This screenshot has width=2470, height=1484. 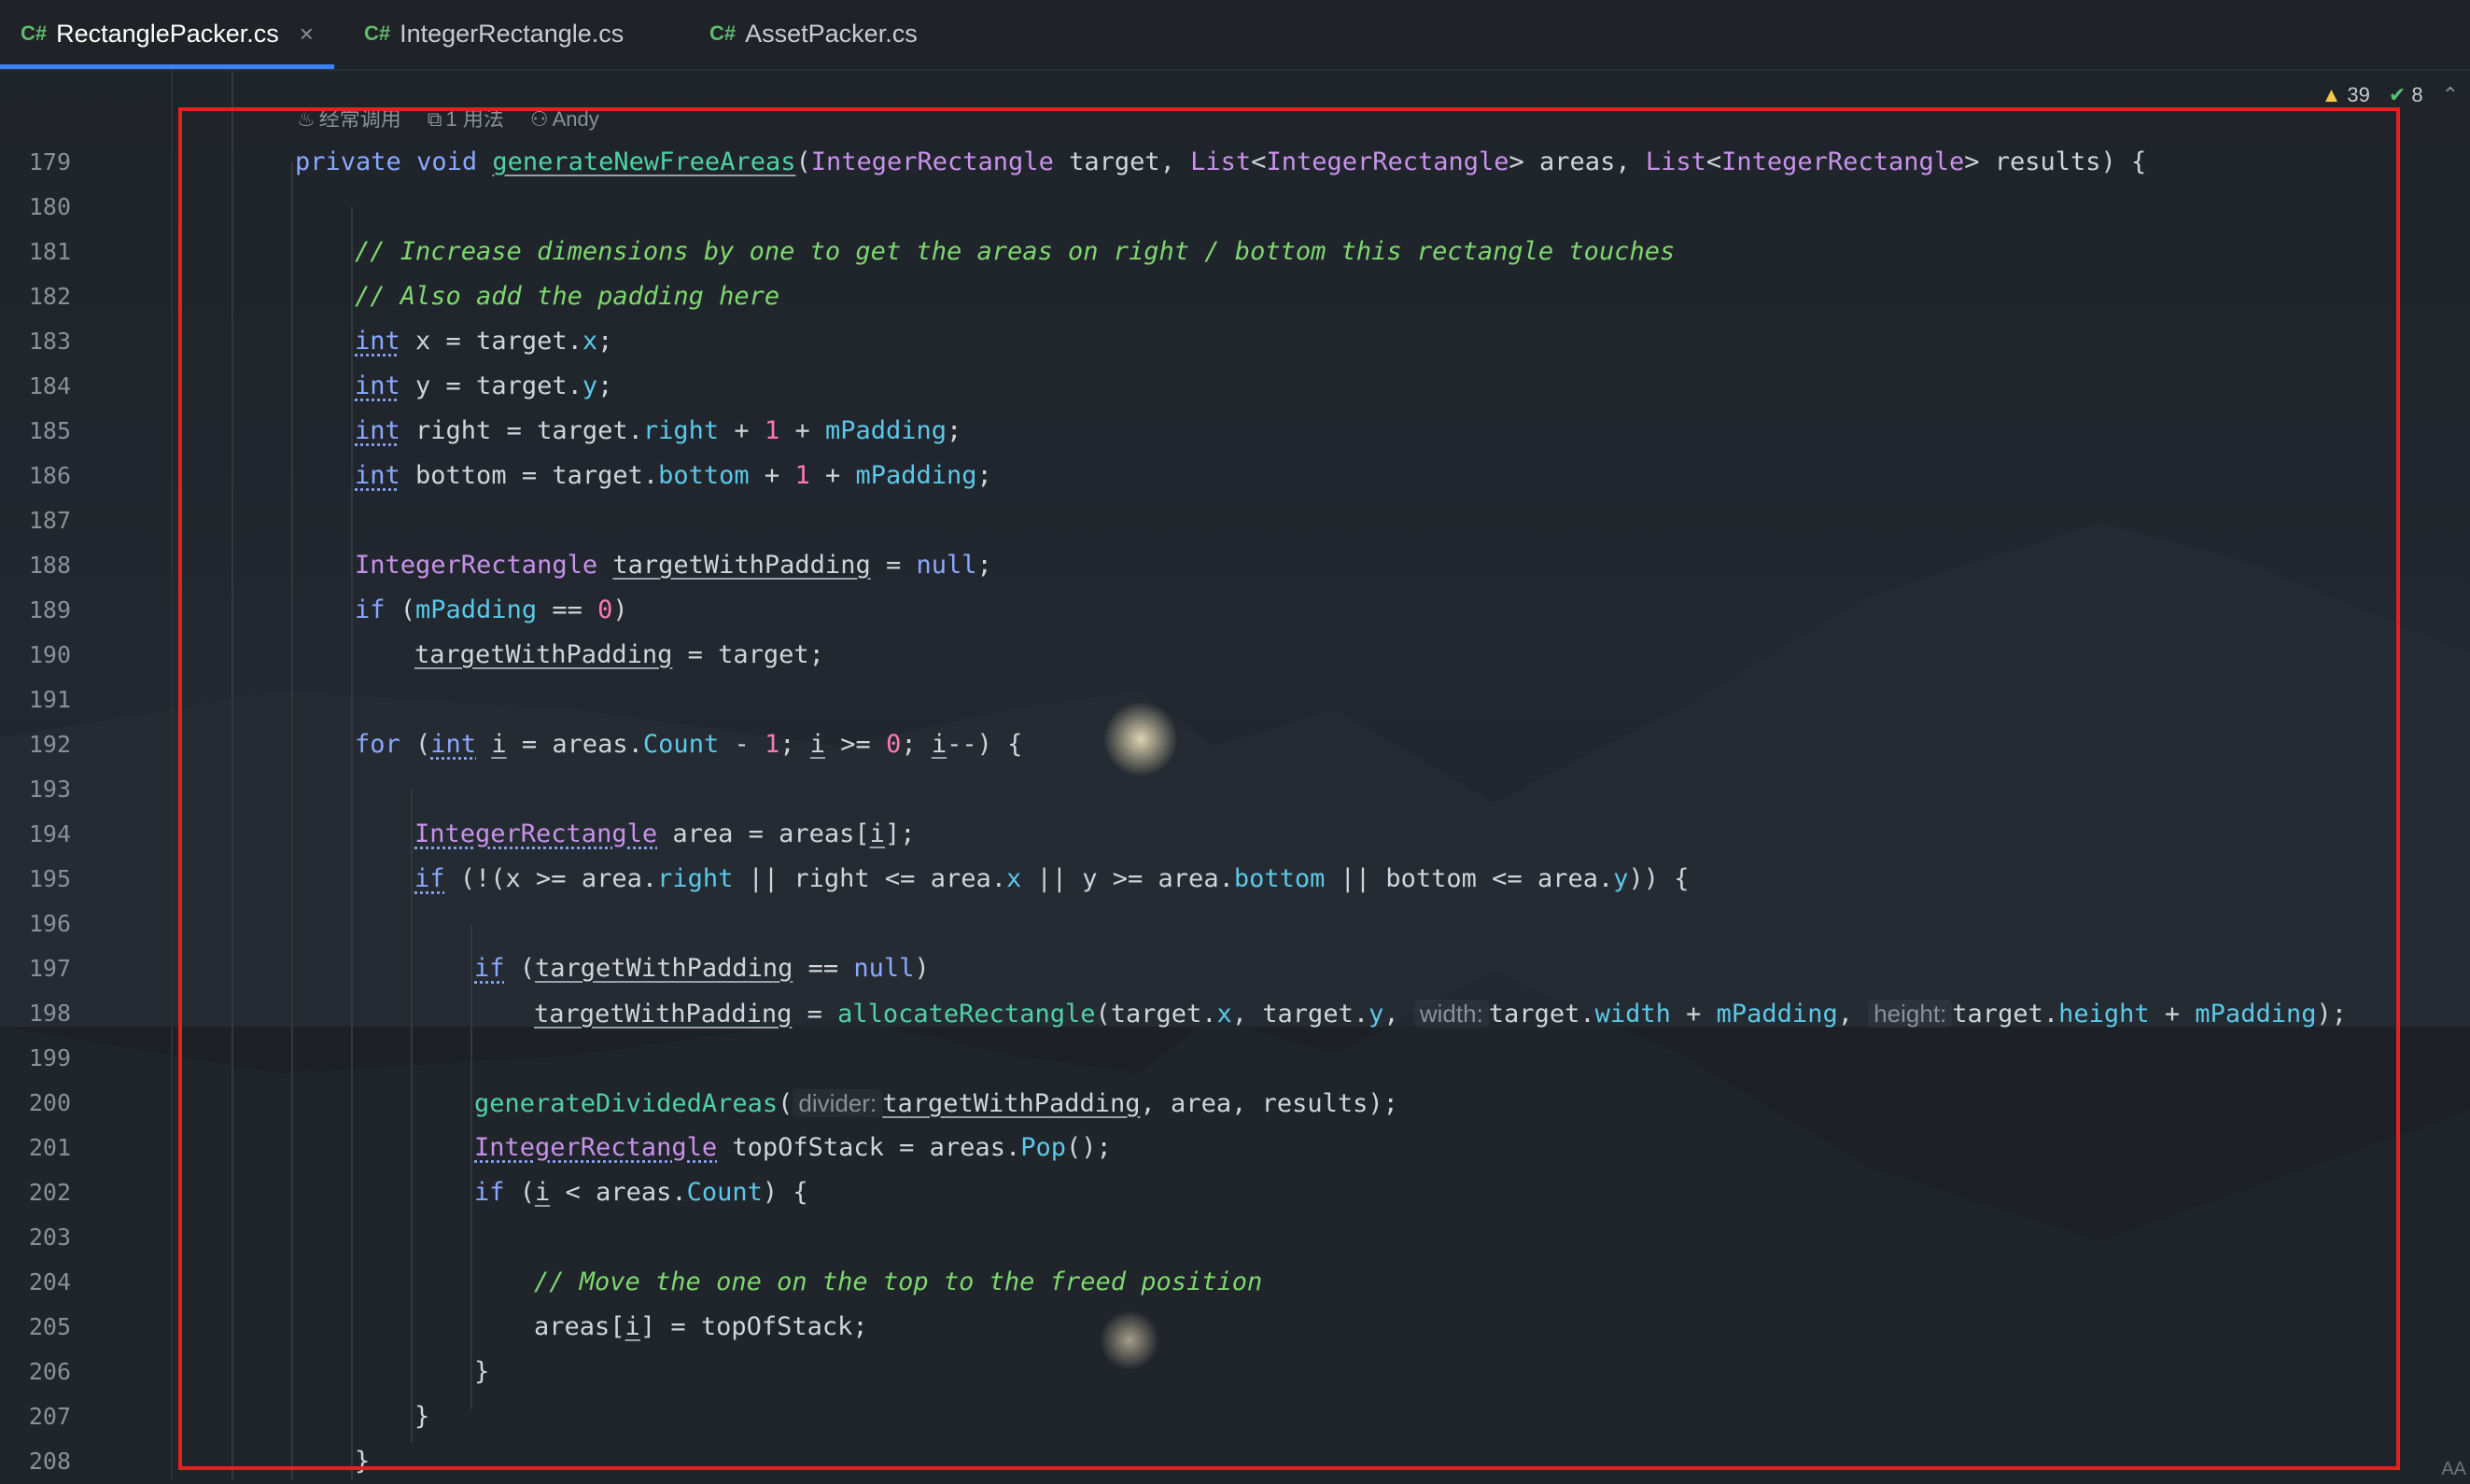 What do you see at coordinates (49, 296) in the screenshot?
I see `line-number: 182` at bounding box center [49, 296].